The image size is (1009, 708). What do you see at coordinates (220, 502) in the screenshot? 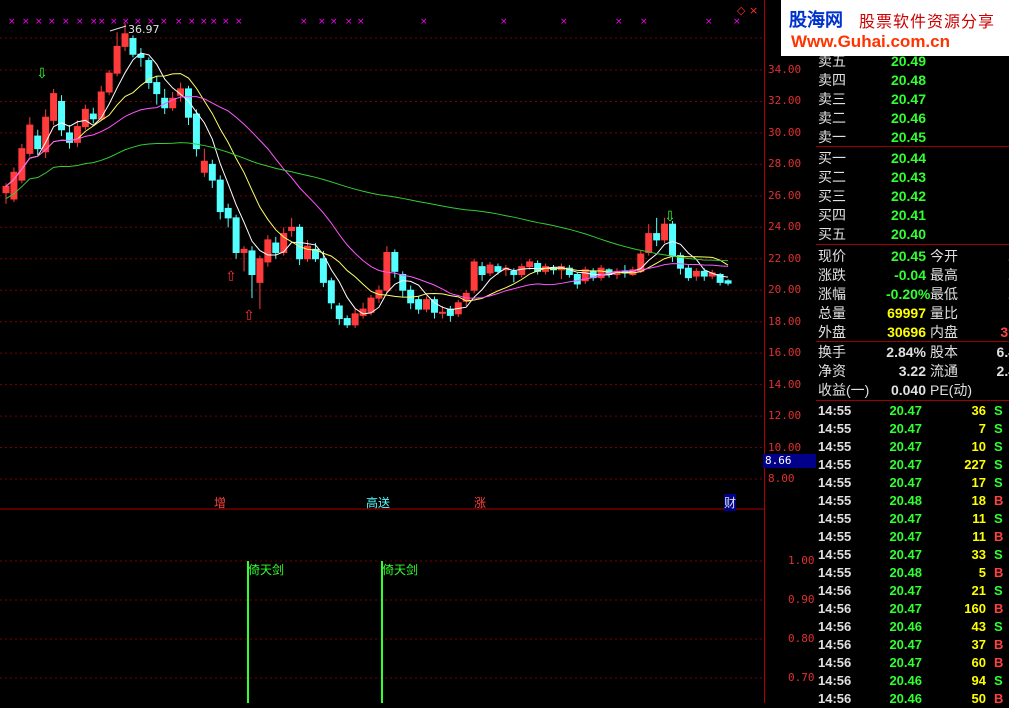
I see `event-label-zeng: 增` at bounding box center [220, 502].